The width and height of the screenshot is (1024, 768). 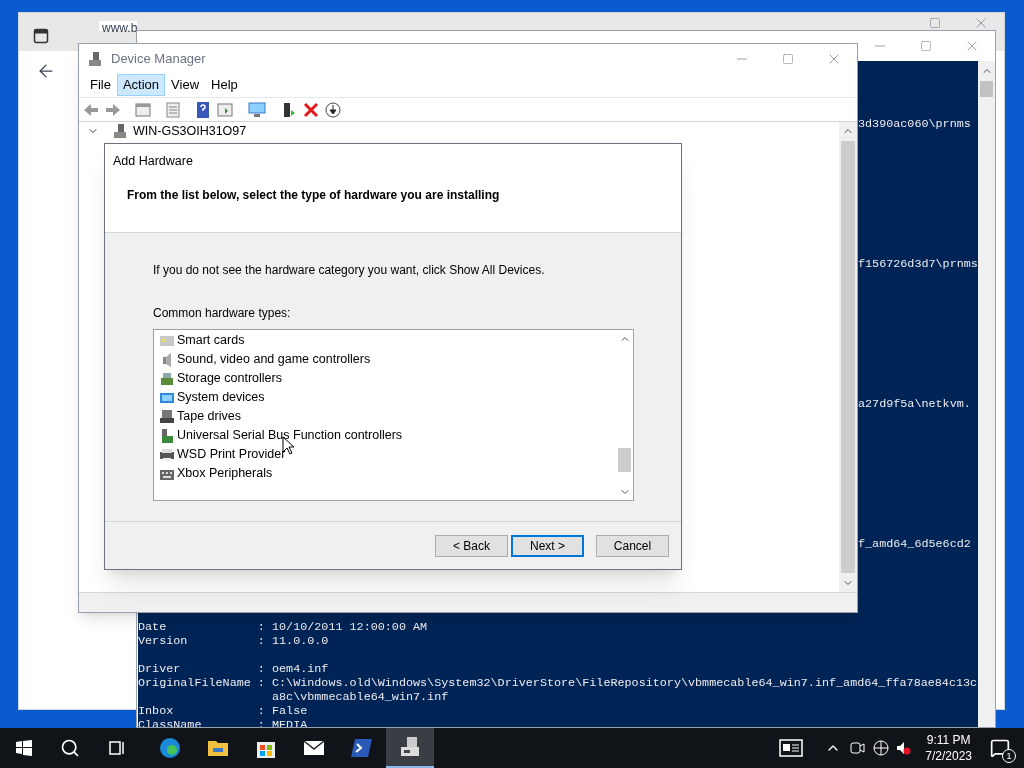 I want to click on dialog-heading: From the list below, select the type of hardware you are installing, so click(x=313, y=195).